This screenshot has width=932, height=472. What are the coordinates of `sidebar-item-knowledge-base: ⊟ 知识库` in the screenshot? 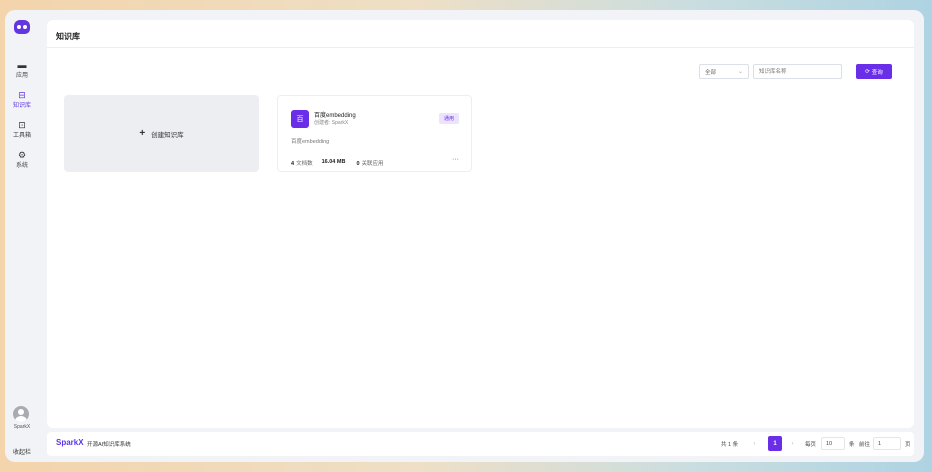 It's located at (22, 99).